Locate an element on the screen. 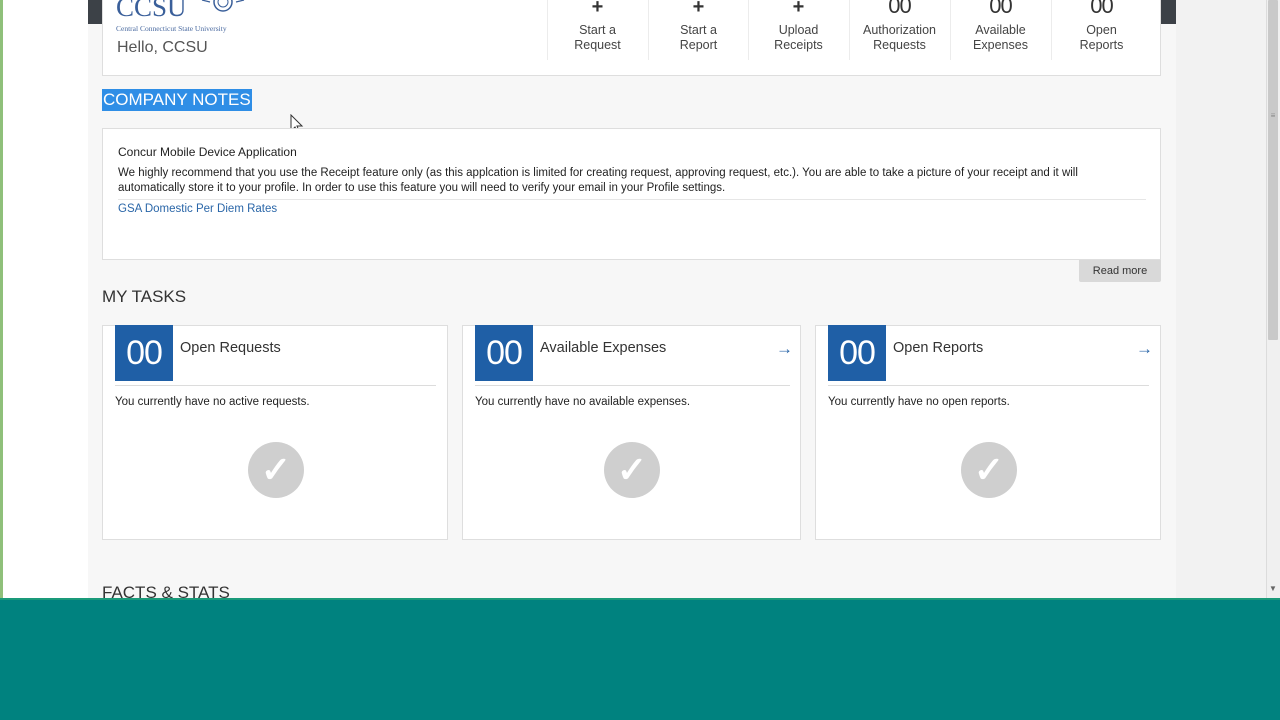 This screenshot has width=1280, height=720. scroll-down-arrow-icon: ▼ is located at coordinates (1273, 589).